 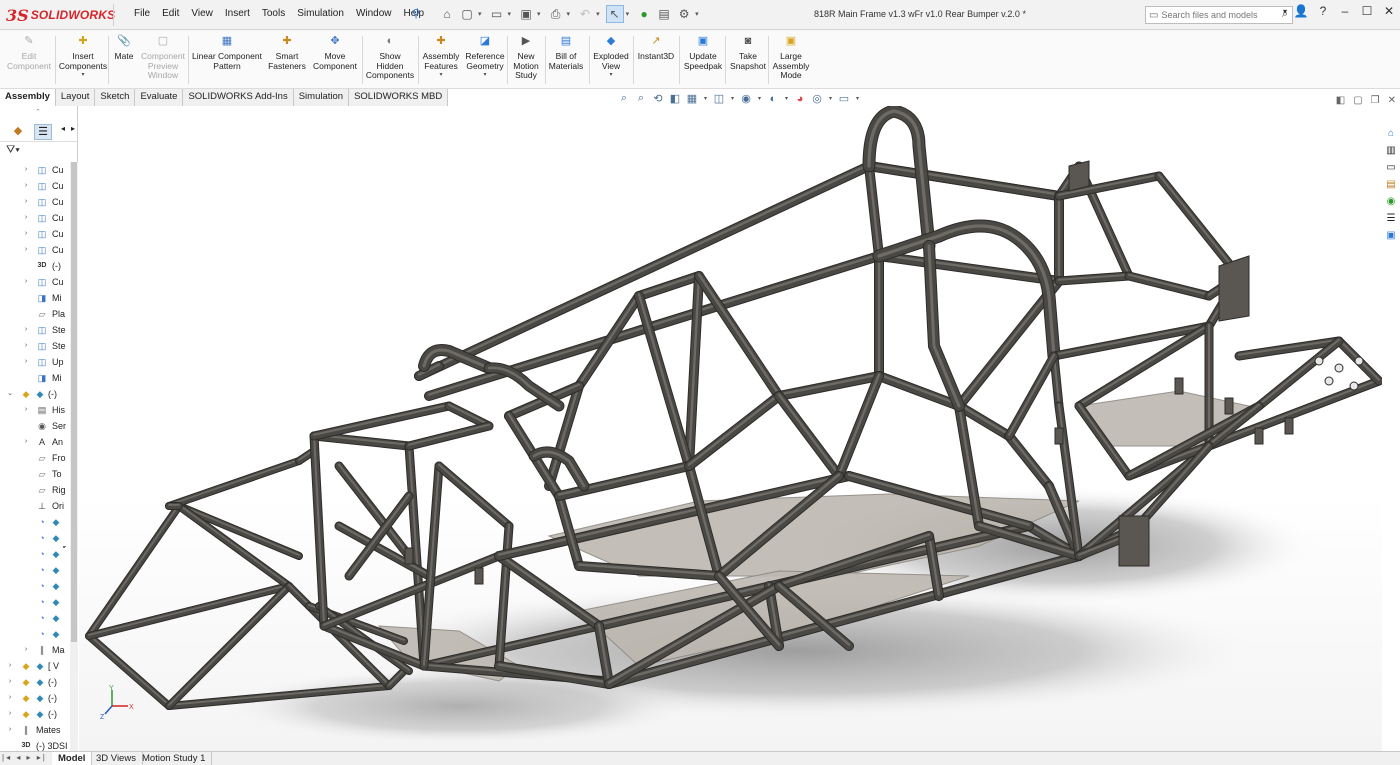 I want to click on tree-item: ◨ Mi, so click(x=35, y=298).